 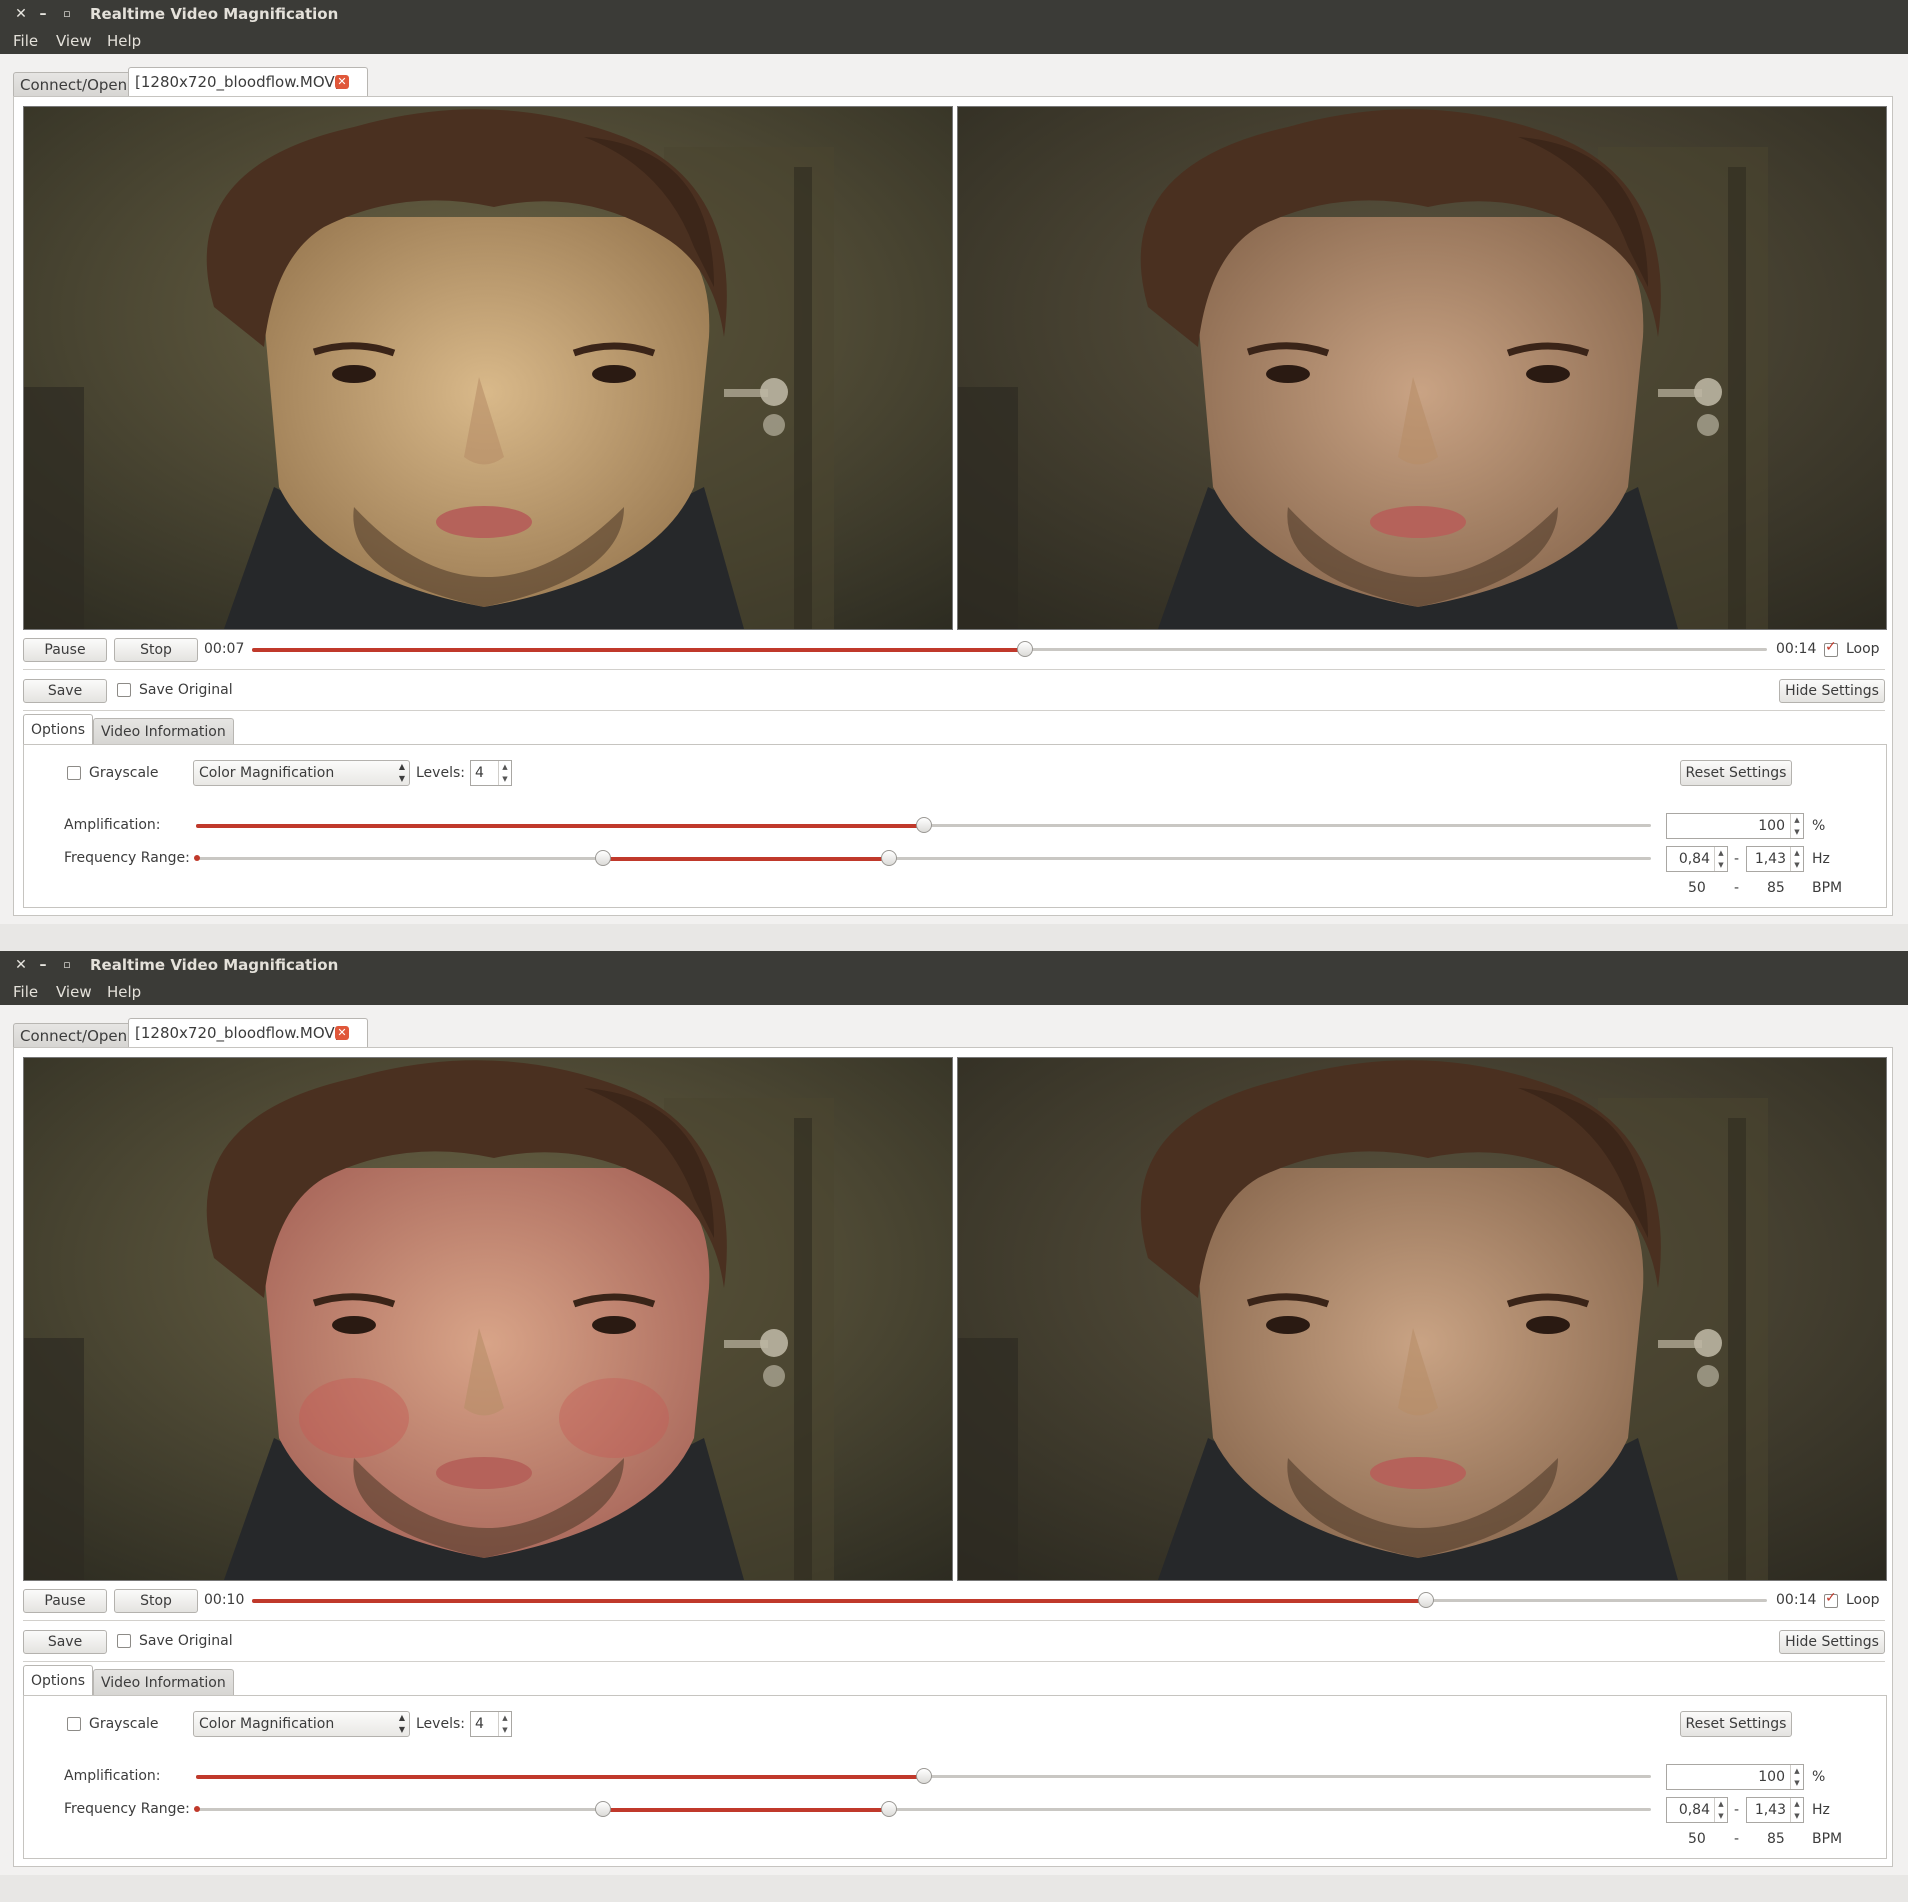 What do you see at coordinates (214, 965) in the screenshot?
I see `window-title: Realtime Video Magnification` at bounding box center [214, 965].